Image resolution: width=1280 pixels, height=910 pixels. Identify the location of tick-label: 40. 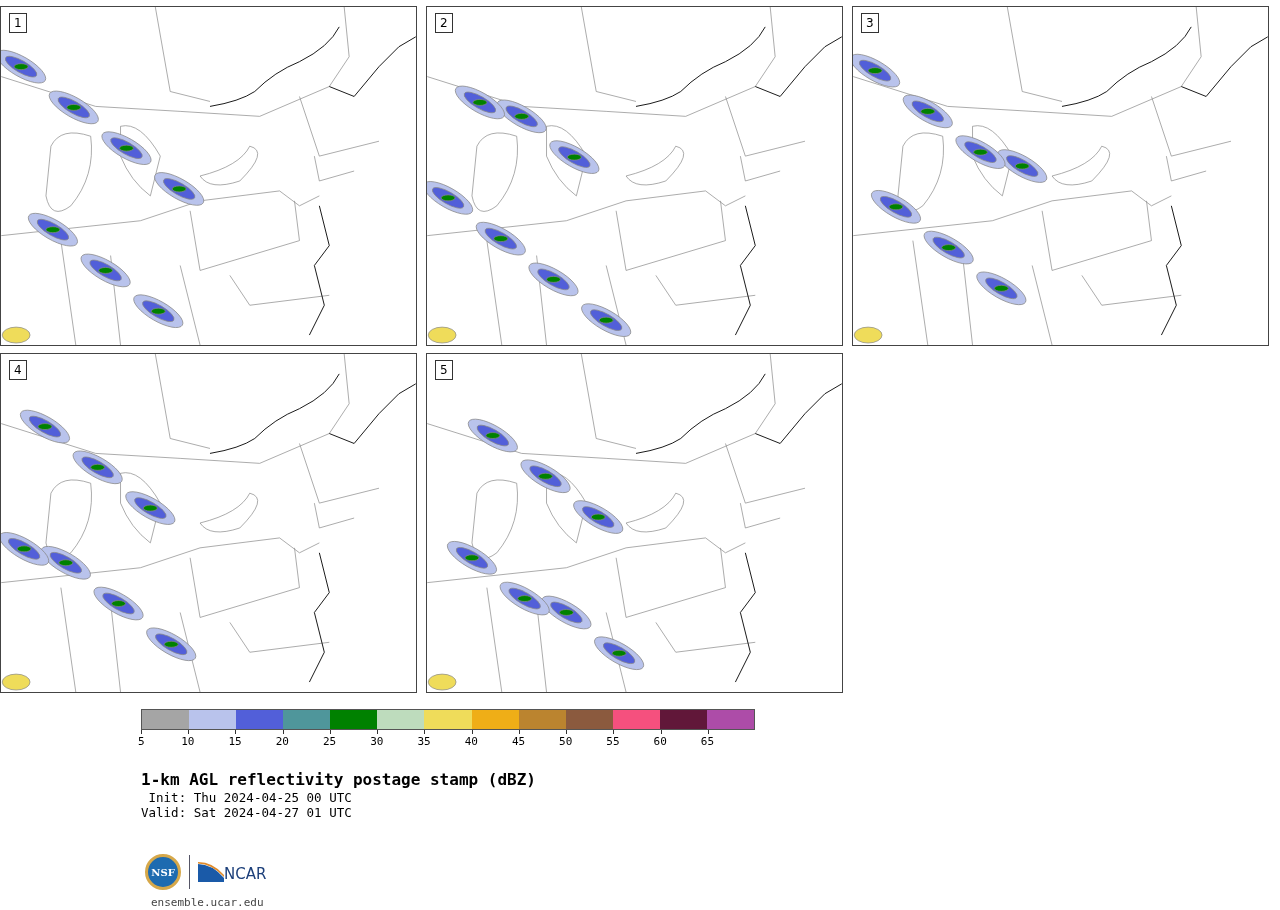
(471, 742).